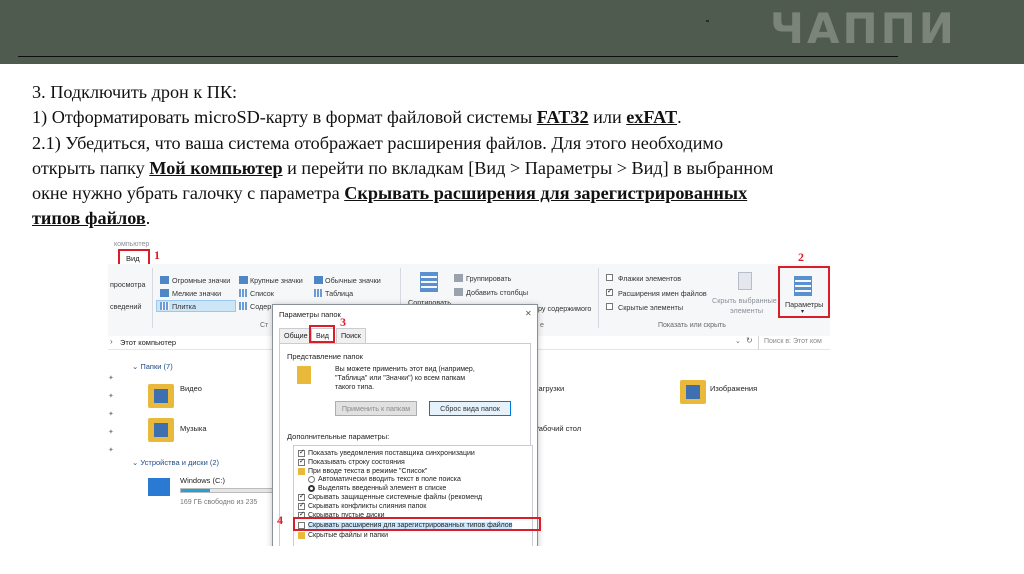 This screenshot has height=574, width=1024. I want to click on step-extensions-4: типов файлов., so click(91, 218).